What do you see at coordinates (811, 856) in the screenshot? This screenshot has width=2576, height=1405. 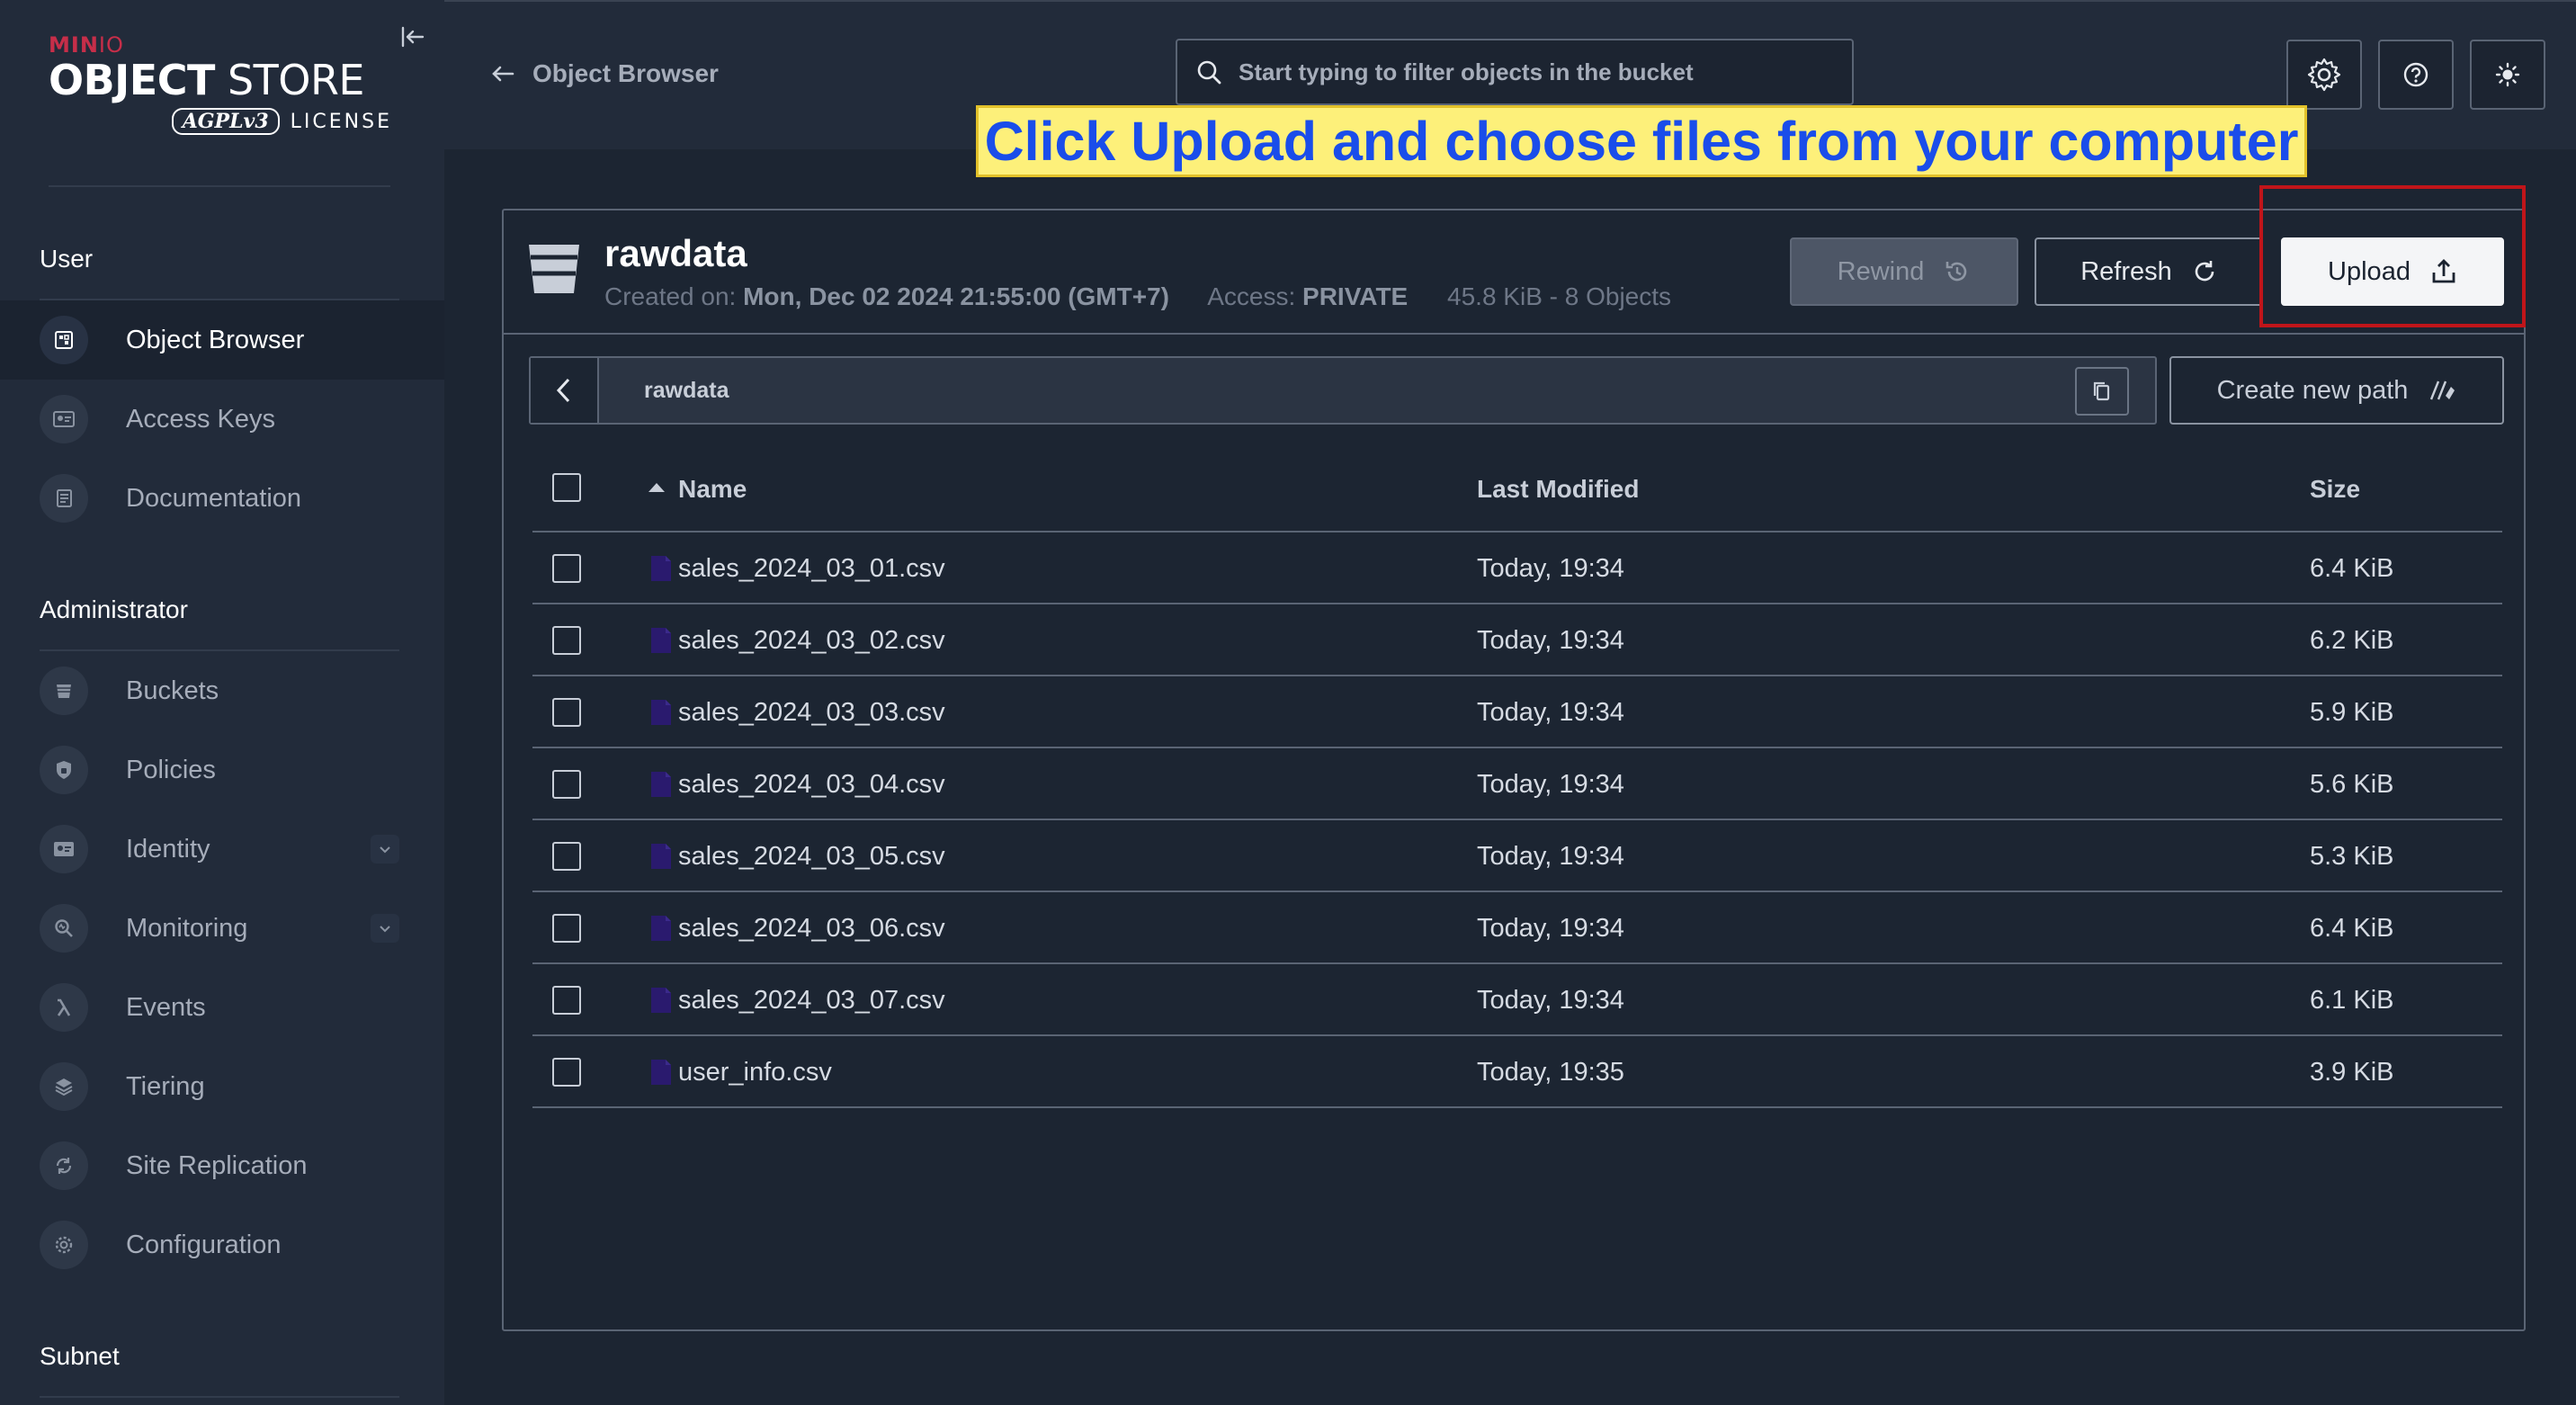 I see `file-name: sales_2024_03_05.csv` at bounding box center [811, 856].